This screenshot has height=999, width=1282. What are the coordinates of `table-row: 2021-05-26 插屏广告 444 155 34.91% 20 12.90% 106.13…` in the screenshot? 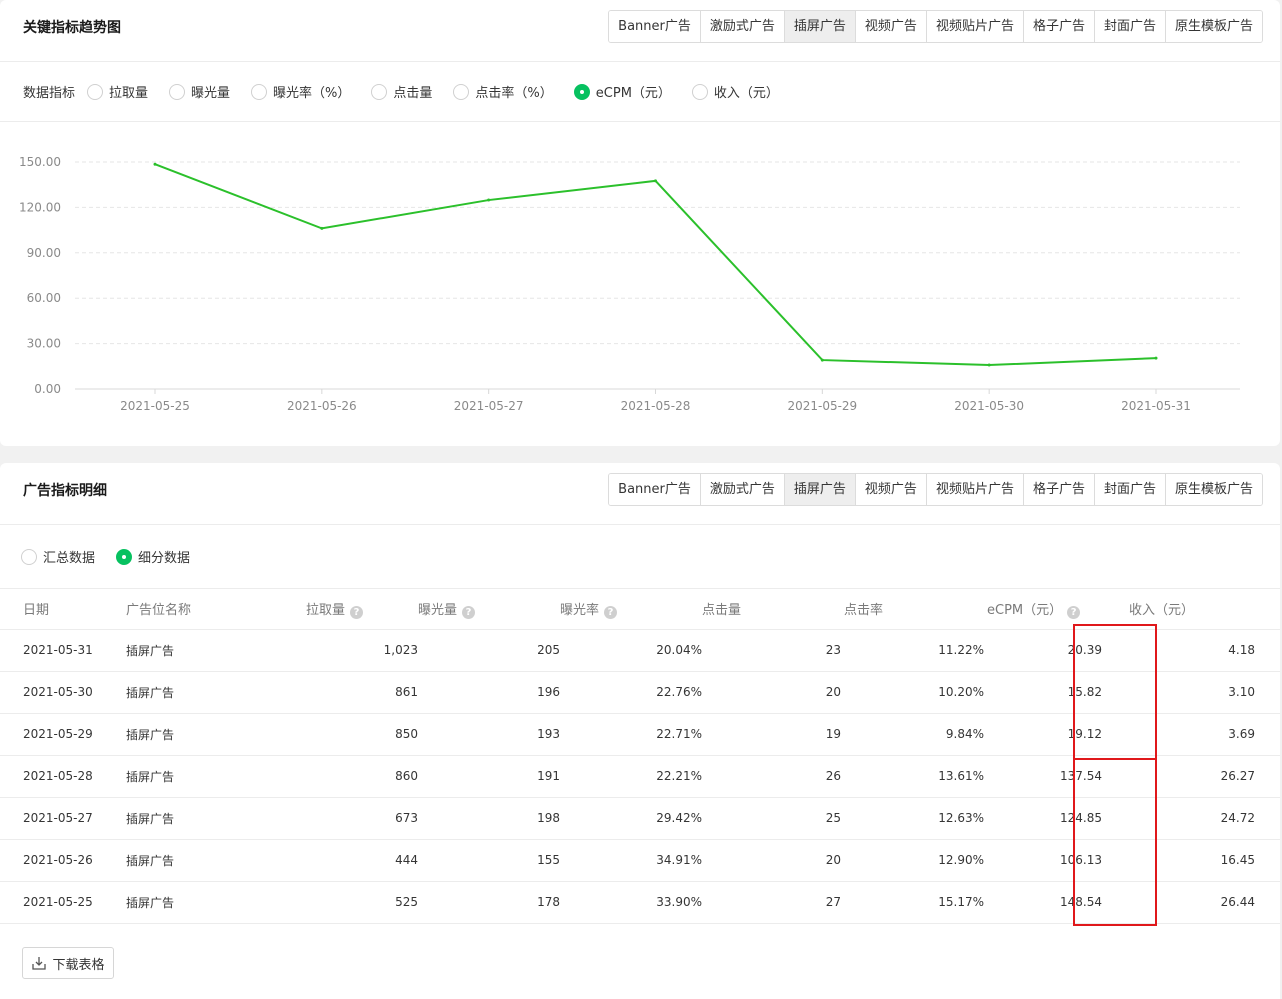 It's located at (640, 860).